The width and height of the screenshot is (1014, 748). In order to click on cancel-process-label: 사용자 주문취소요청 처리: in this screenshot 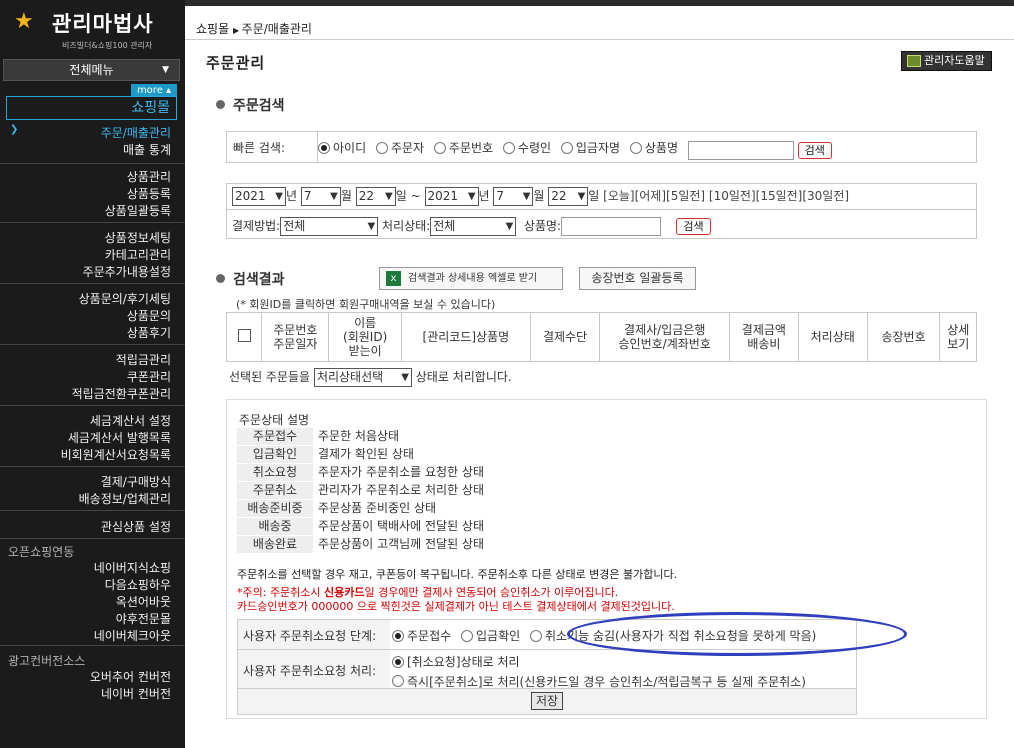, I will do `click(310, 671)`.